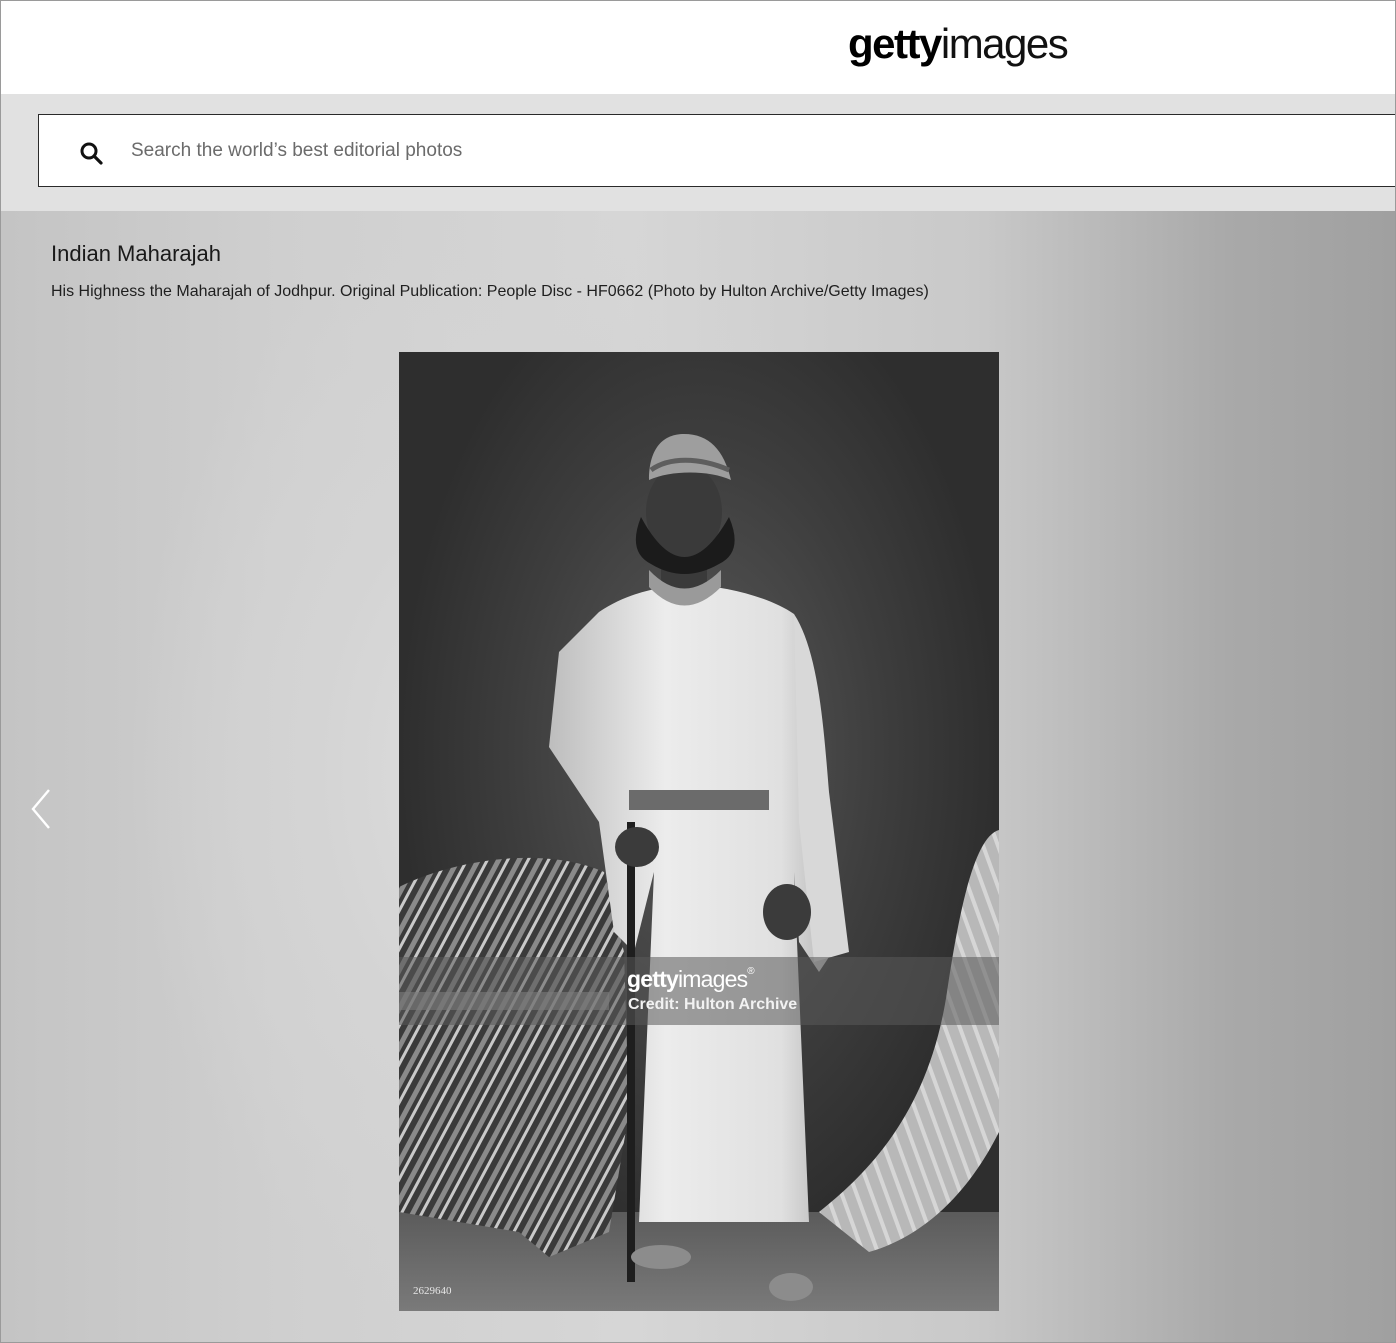 This screenshot has height=1343, width=1396. I want to click on logo-bold-text: getty, so click(895, 43).